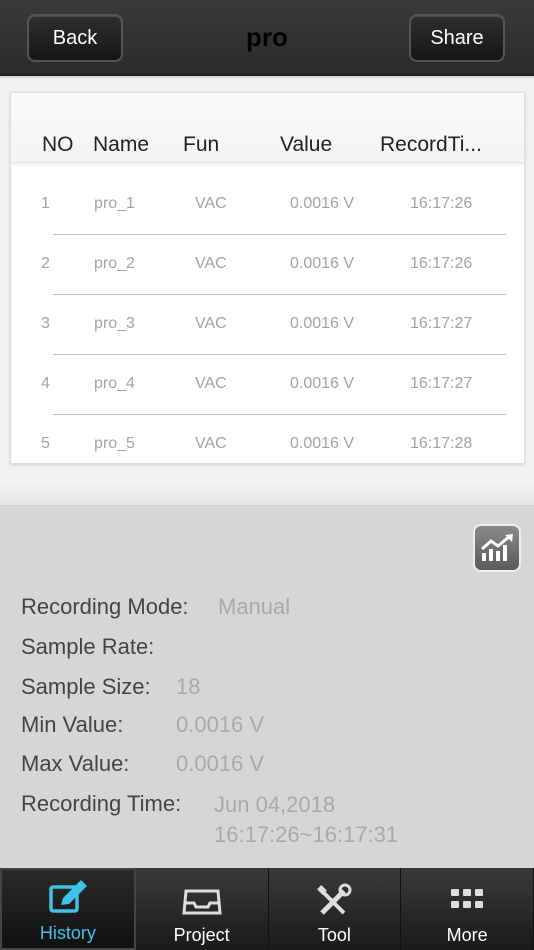 The width and height of the screenshot is (534, 950). Describe the element at coordinates (86, 686) in the screenshot. I see `sample-size-label: Sample Size:` at that location.